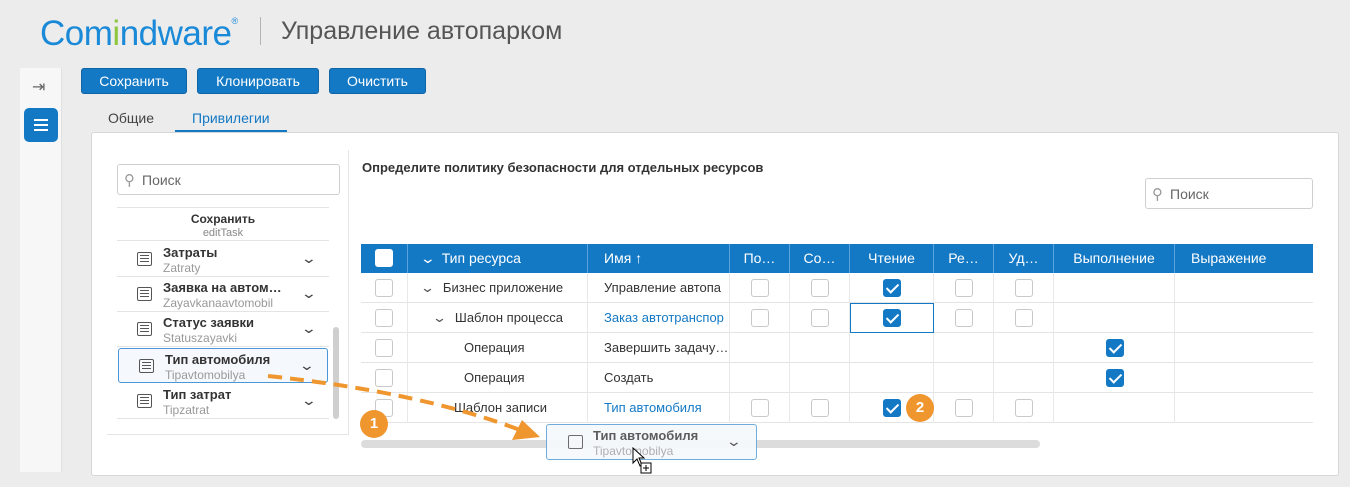  Describe the element at coordinates (374, 424) in the screenshot. I see `step-badge-1: 1` at that location.